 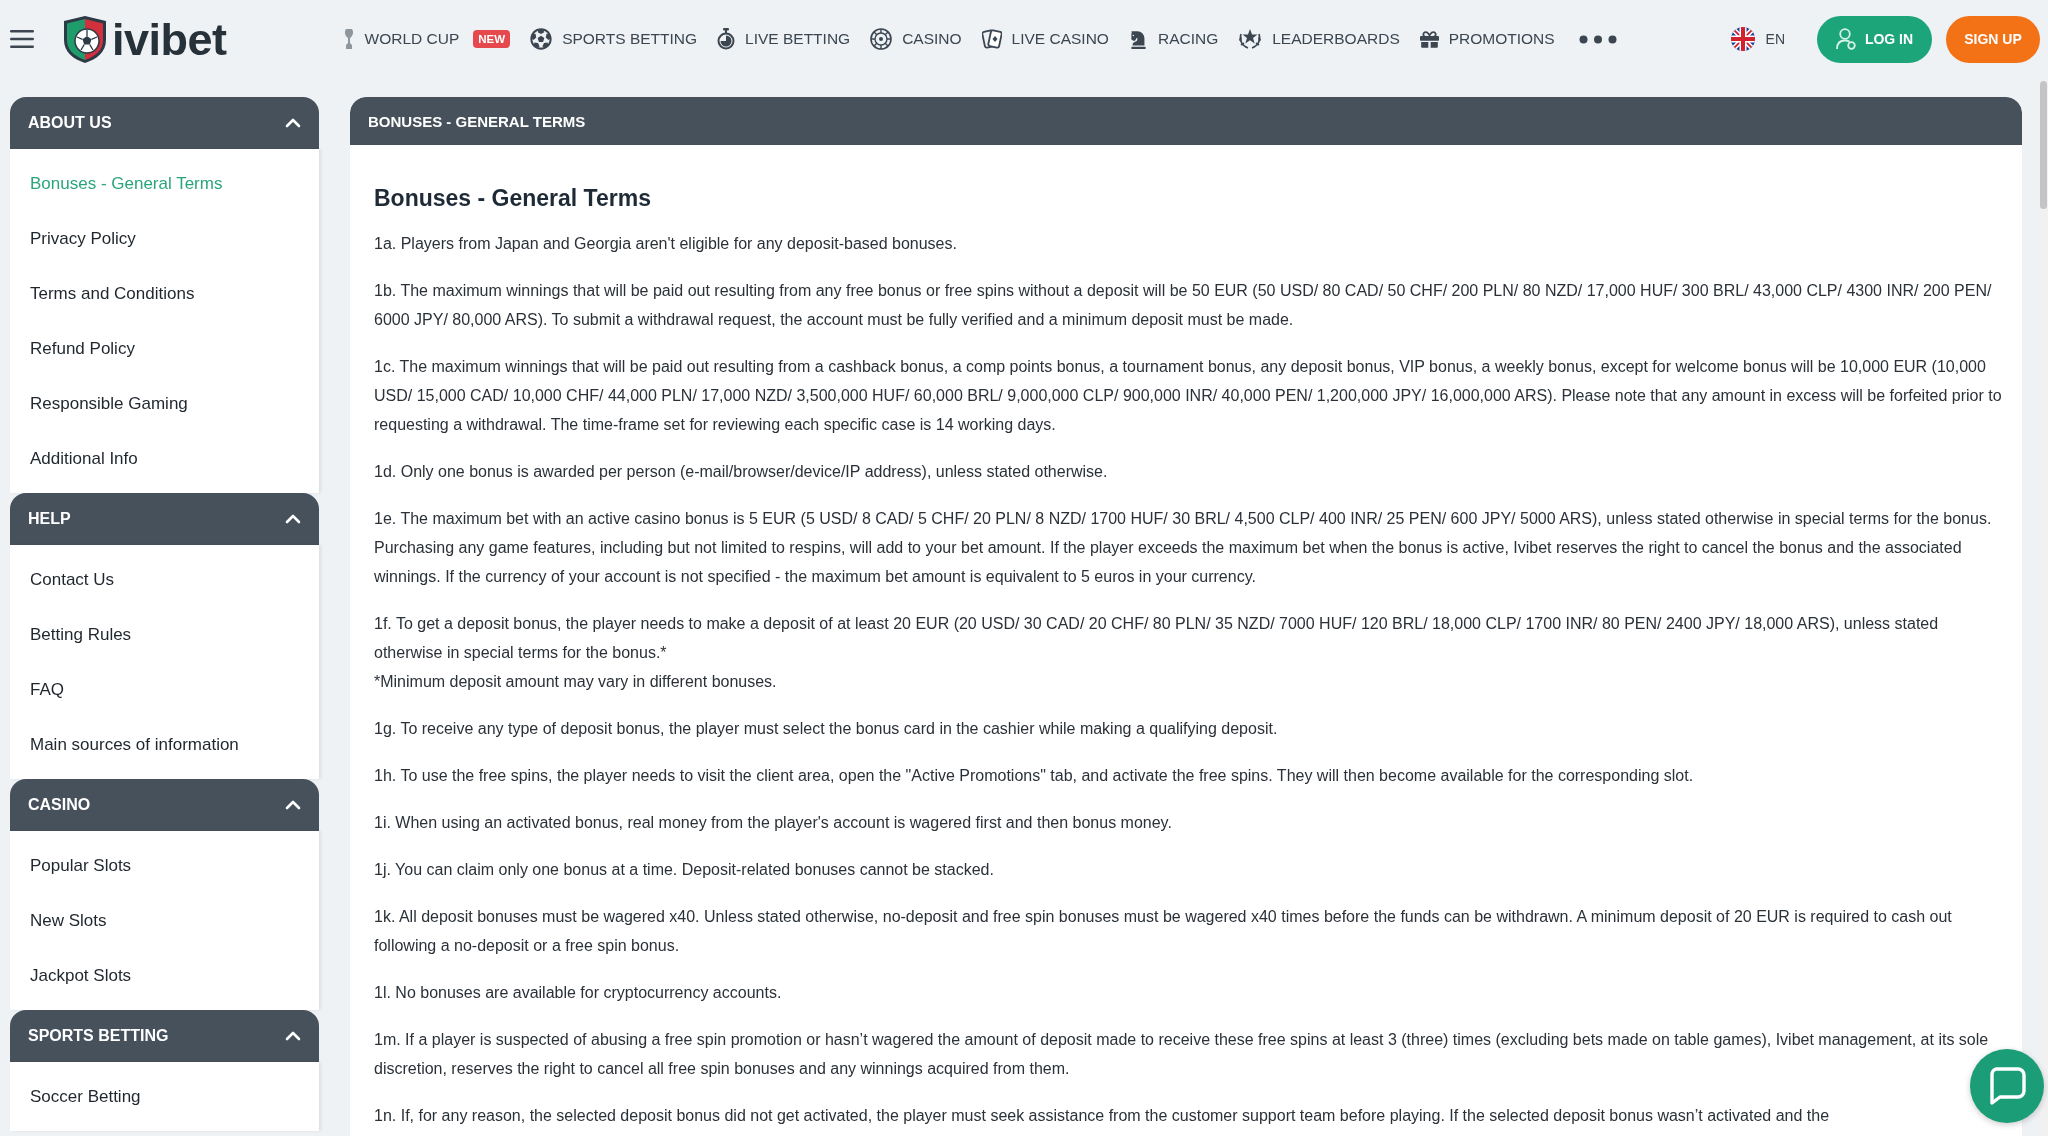 What do you see at coordinates (164, 865) in the screenshot?
I see `sidebar-link: Popular Slots` at bounding box center [164, 865].